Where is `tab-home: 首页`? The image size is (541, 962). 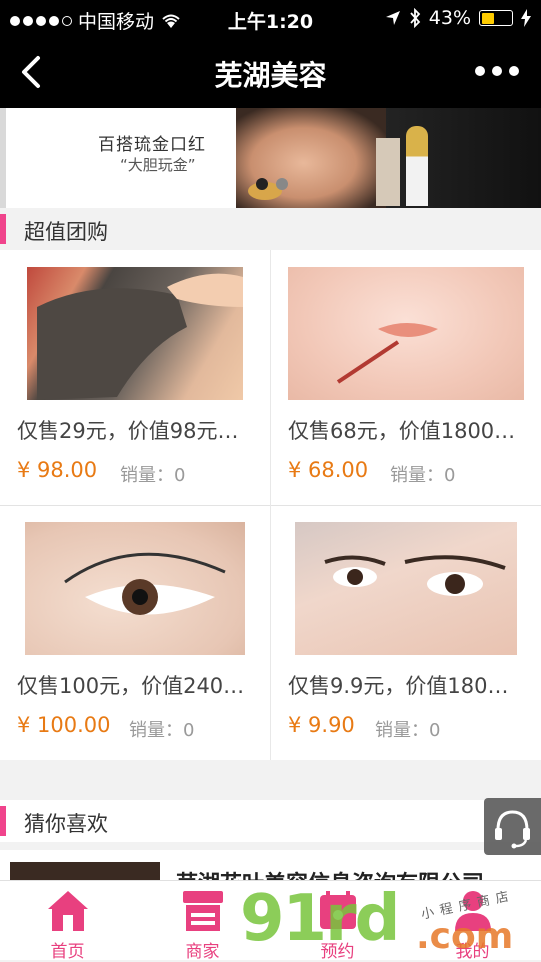
tab-home: 首页 is located at coordinates (67, 921).